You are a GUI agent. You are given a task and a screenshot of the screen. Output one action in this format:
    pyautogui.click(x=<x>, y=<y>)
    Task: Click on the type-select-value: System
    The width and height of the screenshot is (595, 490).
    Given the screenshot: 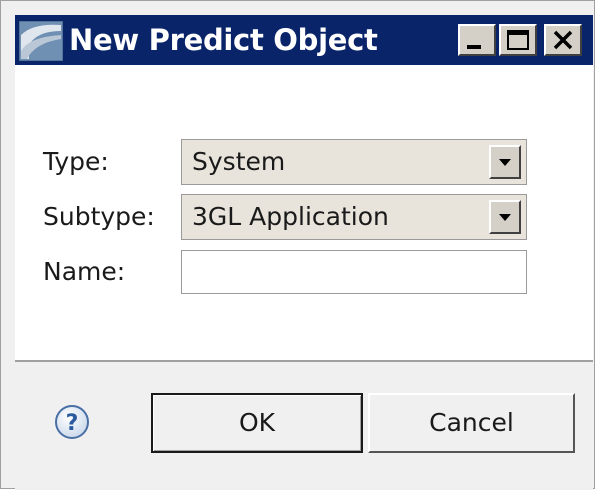 What is the action you would take?
    pyautogui.click(x=239, y=161)
    